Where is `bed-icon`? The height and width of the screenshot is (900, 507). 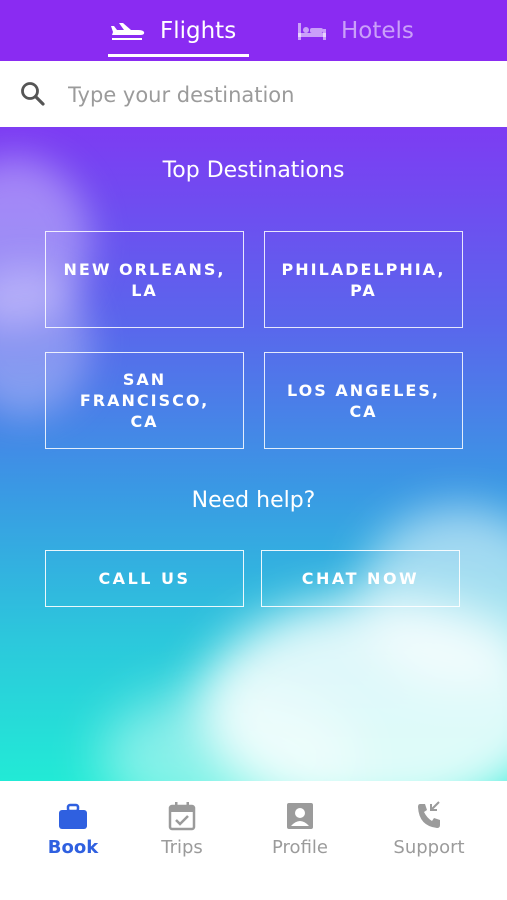
bed-icon is located at coordinates (312, 31).